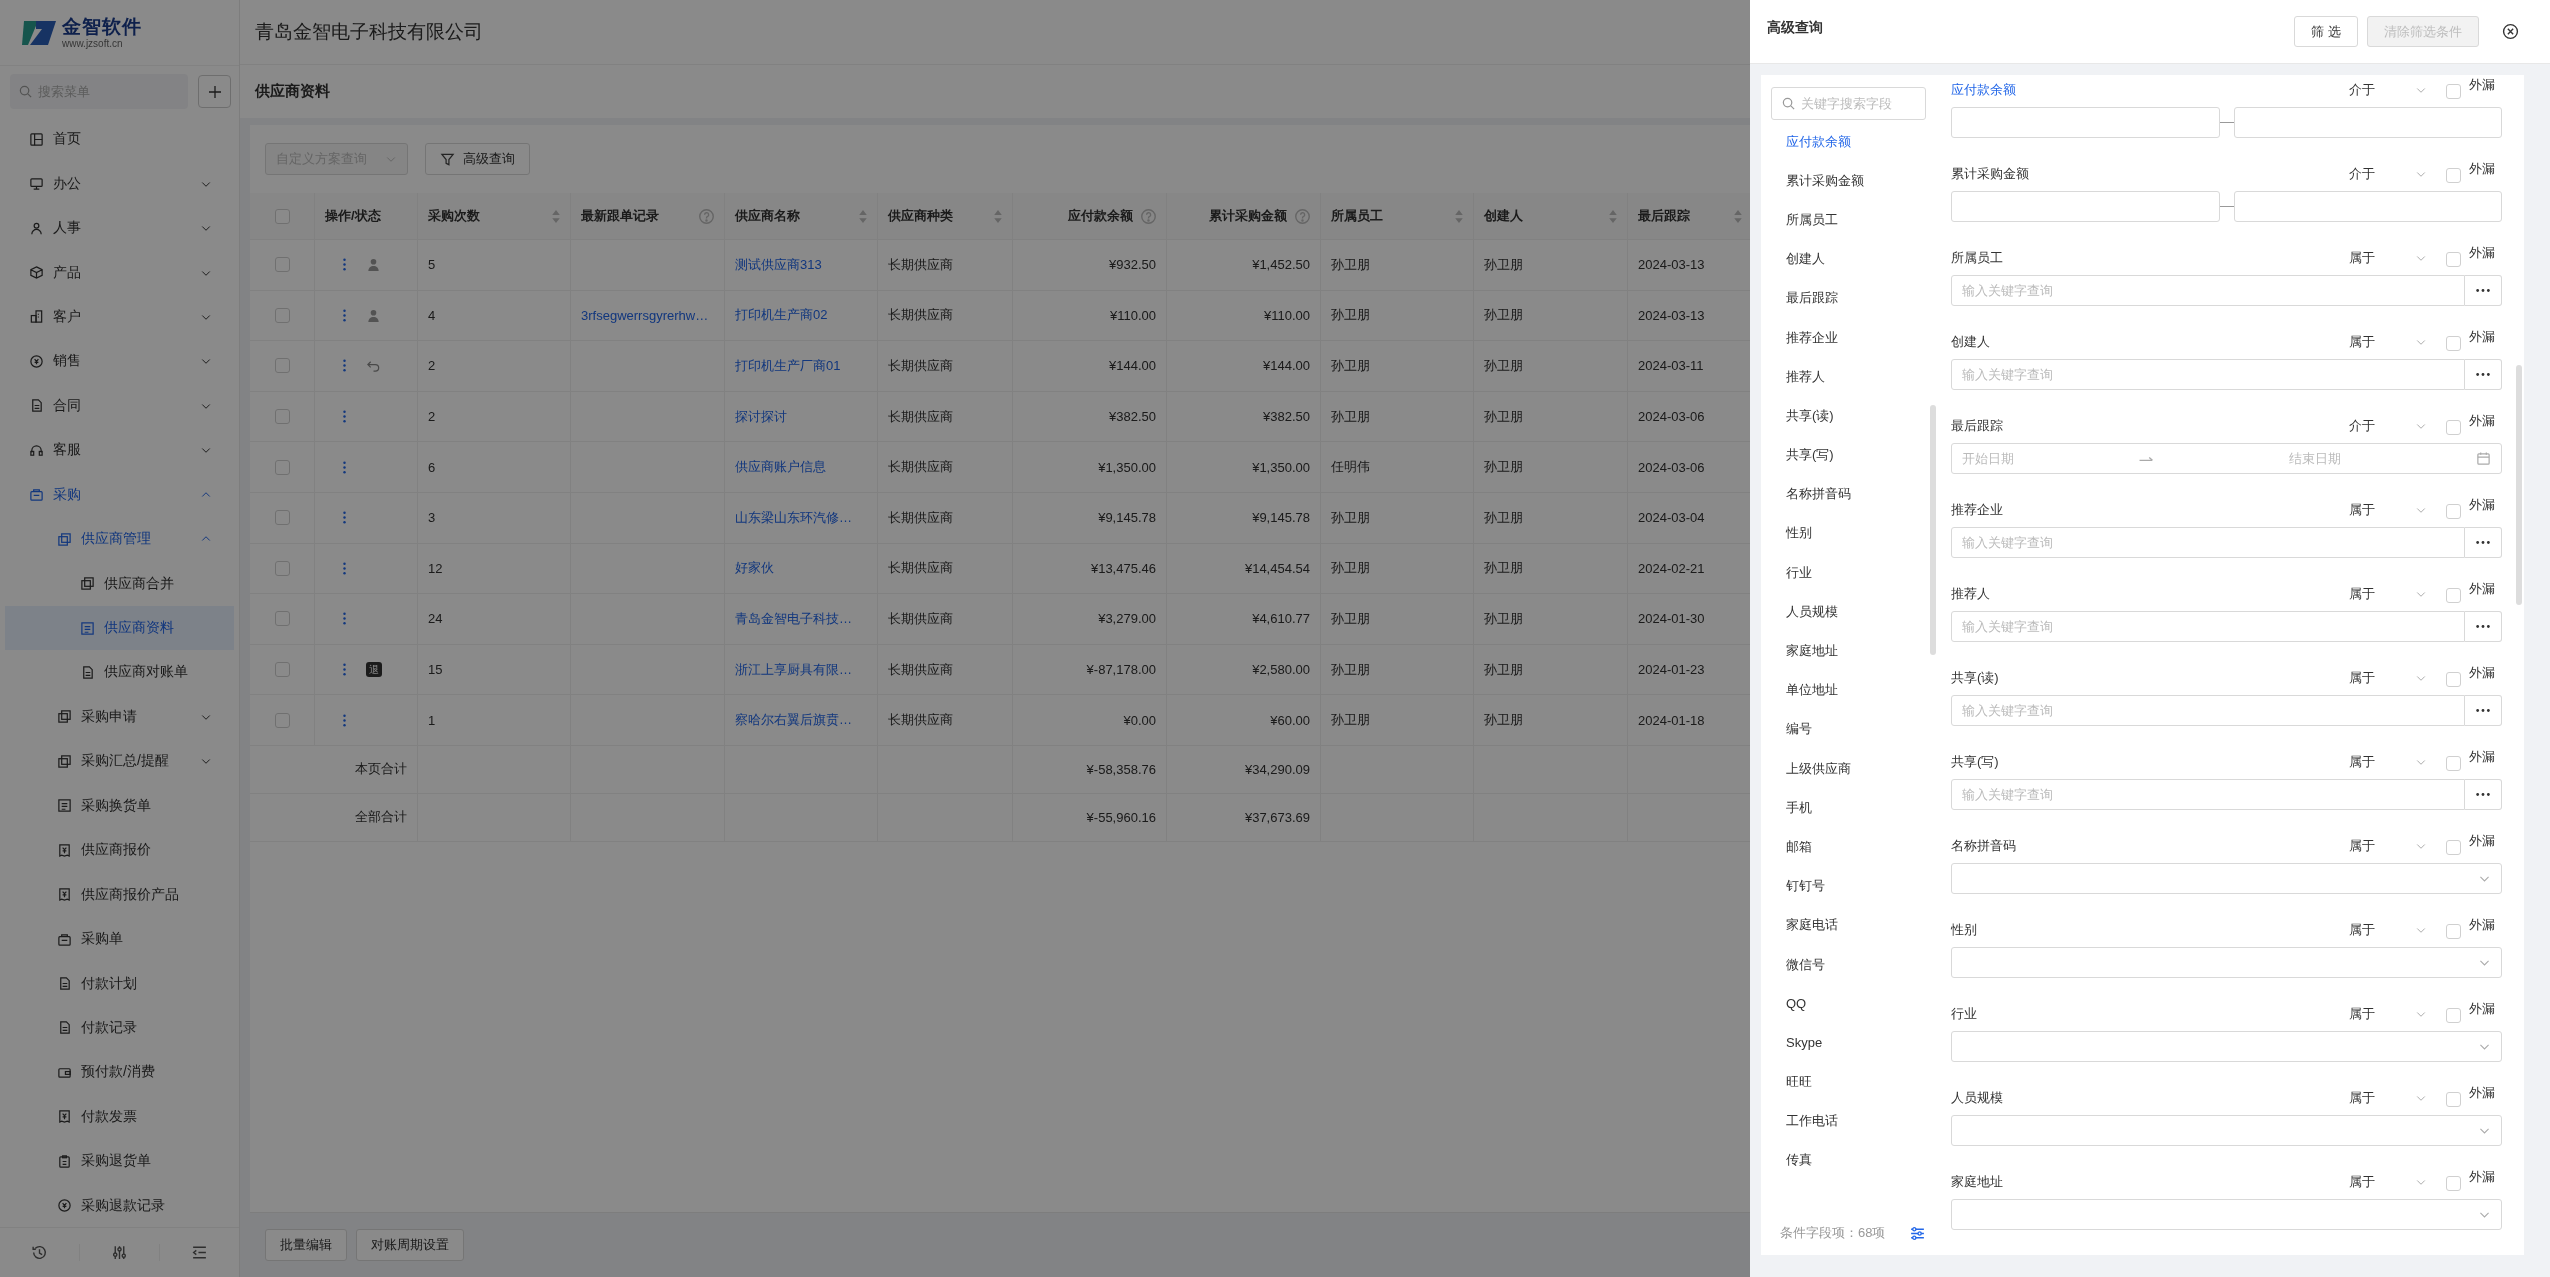  What do you see at coordinates (1842, 259) in the screenshot?
I see `field-item: 创建人` at bounding box center [1842, 259].